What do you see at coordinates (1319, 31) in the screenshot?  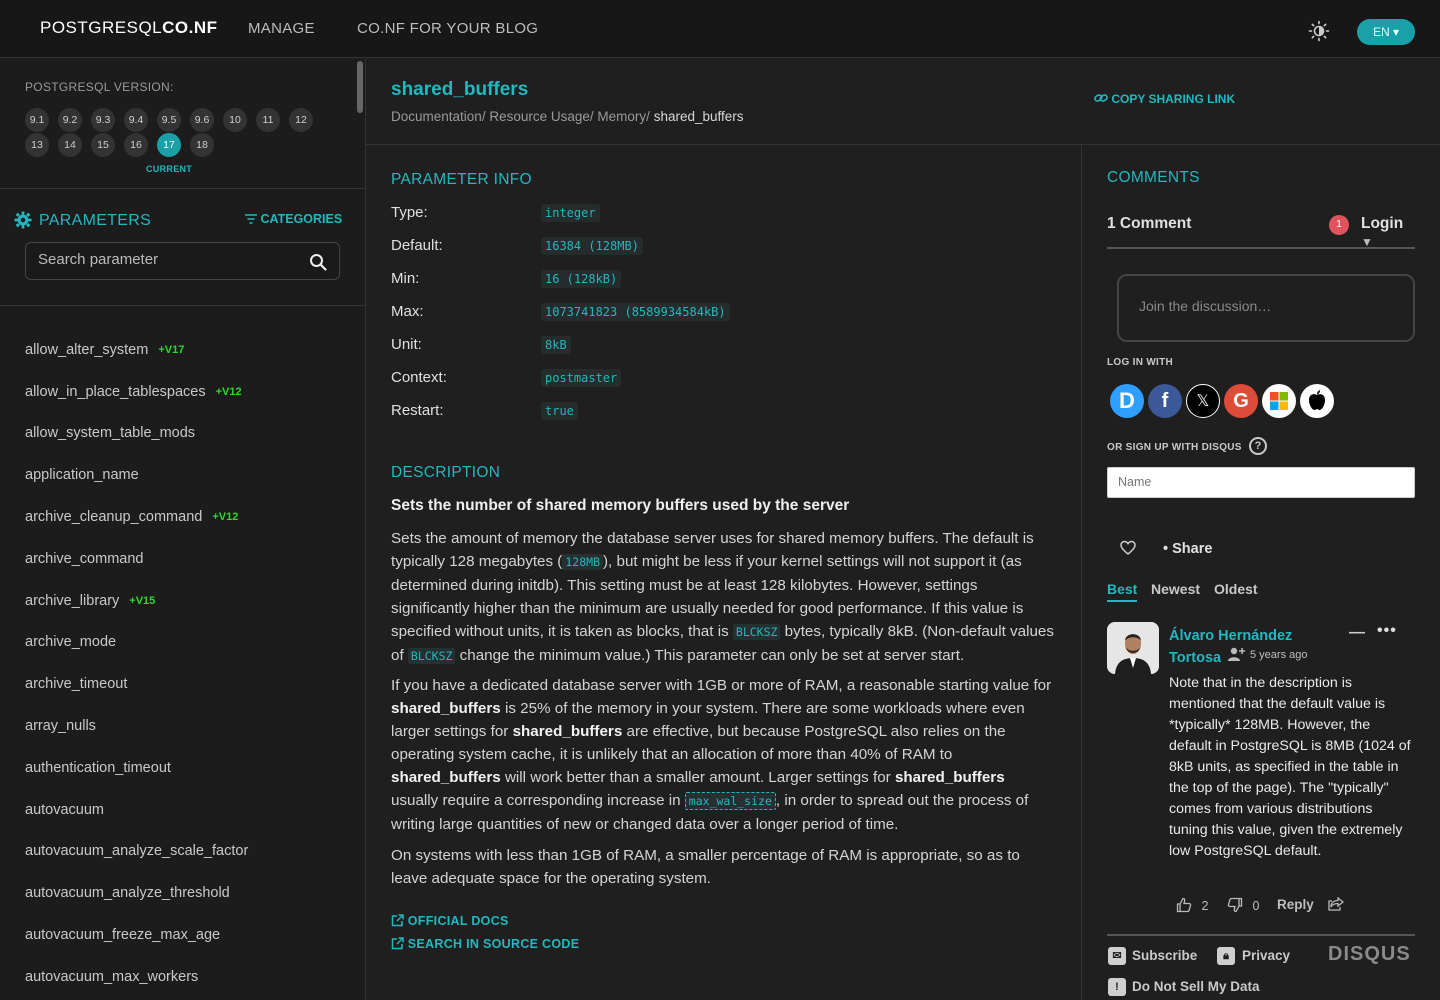 I see `theme-toggle-icon` at bounding box center [1319, 31].